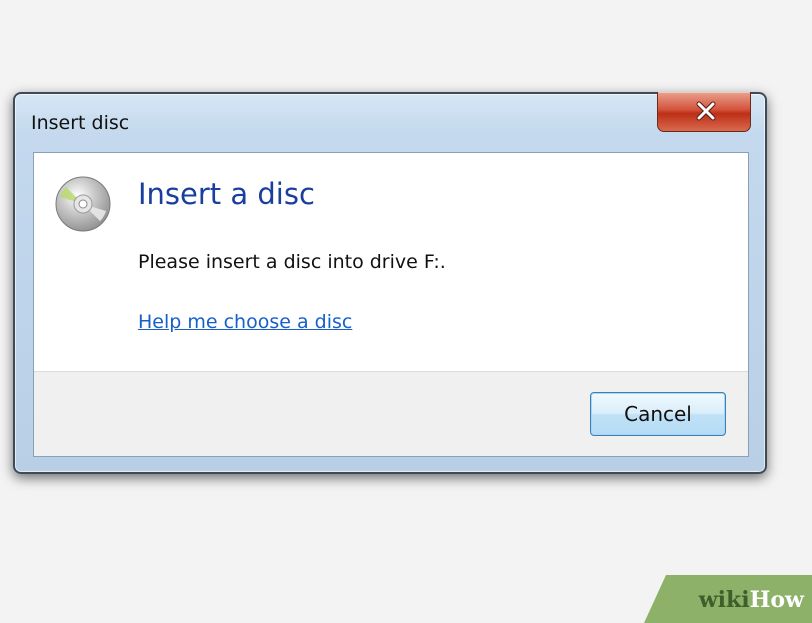 The width and height of the screenshot is (812, 623). What do you see at coordinates (751, 600) in the screenshot?
I see `wikihow-logo: wikiHow` at bounding box center [751, 600].